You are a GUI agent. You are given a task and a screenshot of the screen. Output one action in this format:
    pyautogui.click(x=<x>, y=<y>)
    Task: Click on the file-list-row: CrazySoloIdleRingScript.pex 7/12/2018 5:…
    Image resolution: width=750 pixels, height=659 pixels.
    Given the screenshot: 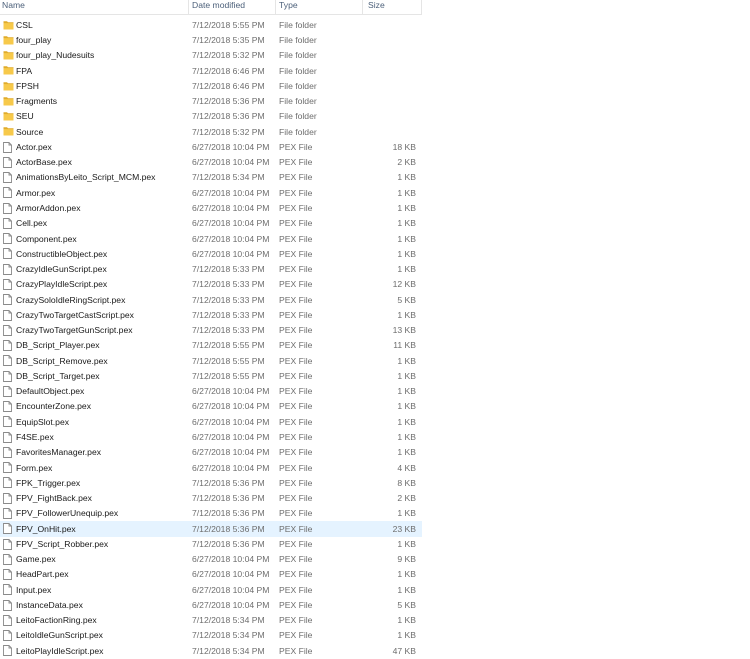 What is the action you would take?
    pyautogui.click(x=211, y=299)
    